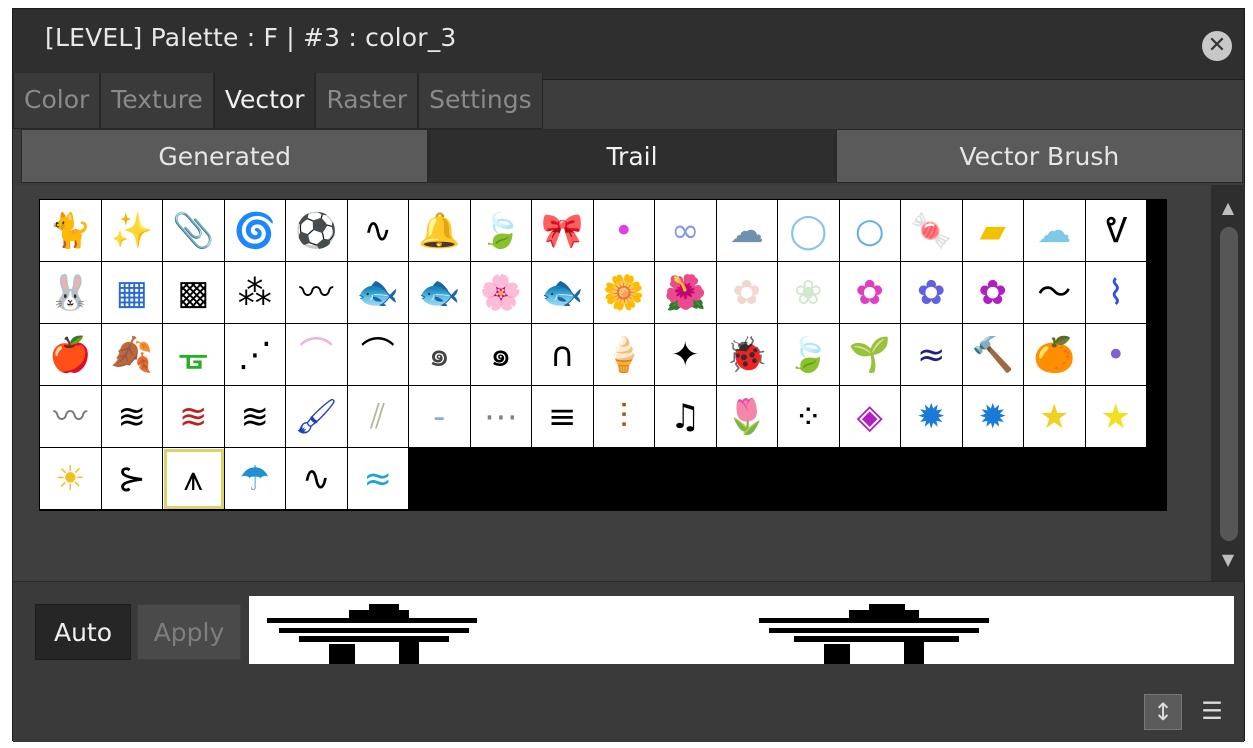 The height and width of the screenshot is (748, 1253). I want to click on tab-settings: Settings, so click(480, 101).